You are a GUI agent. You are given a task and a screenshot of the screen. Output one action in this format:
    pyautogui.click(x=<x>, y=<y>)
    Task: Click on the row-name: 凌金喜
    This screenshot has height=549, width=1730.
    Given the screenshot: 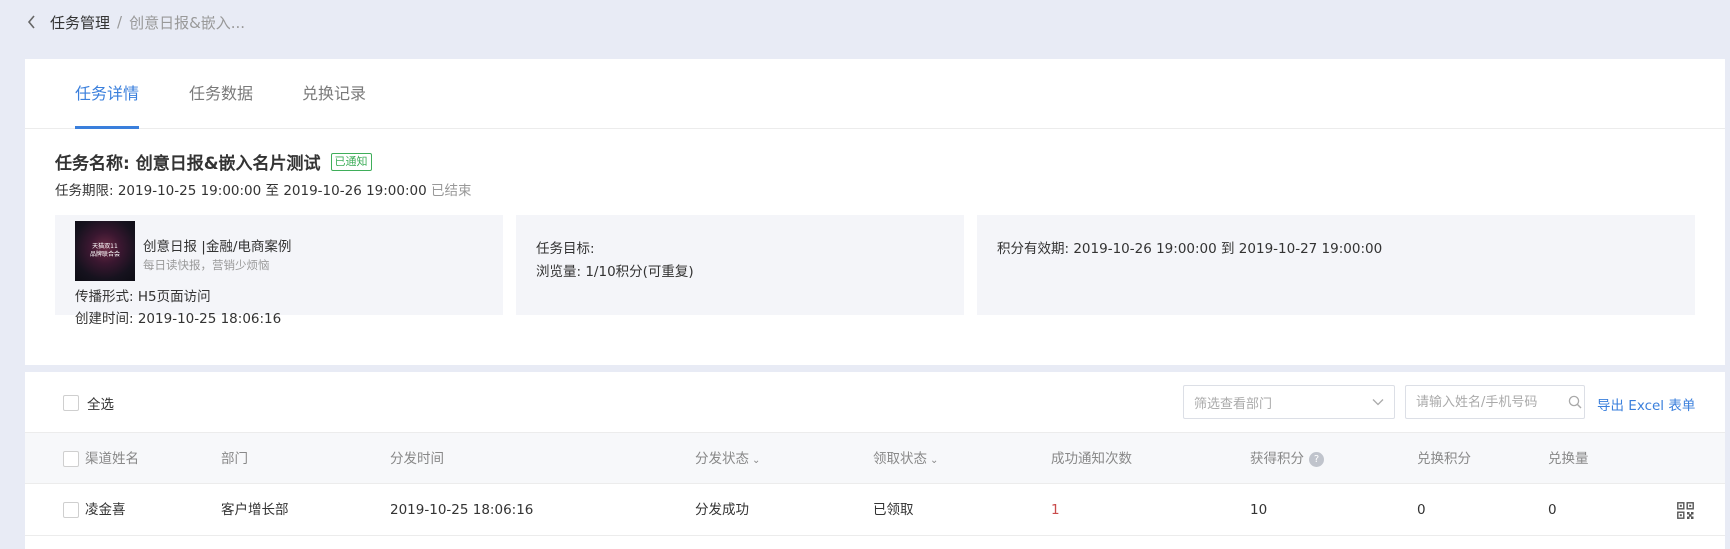 What is the action you would take?
    pyautogui.click(x=105, y=510)
    